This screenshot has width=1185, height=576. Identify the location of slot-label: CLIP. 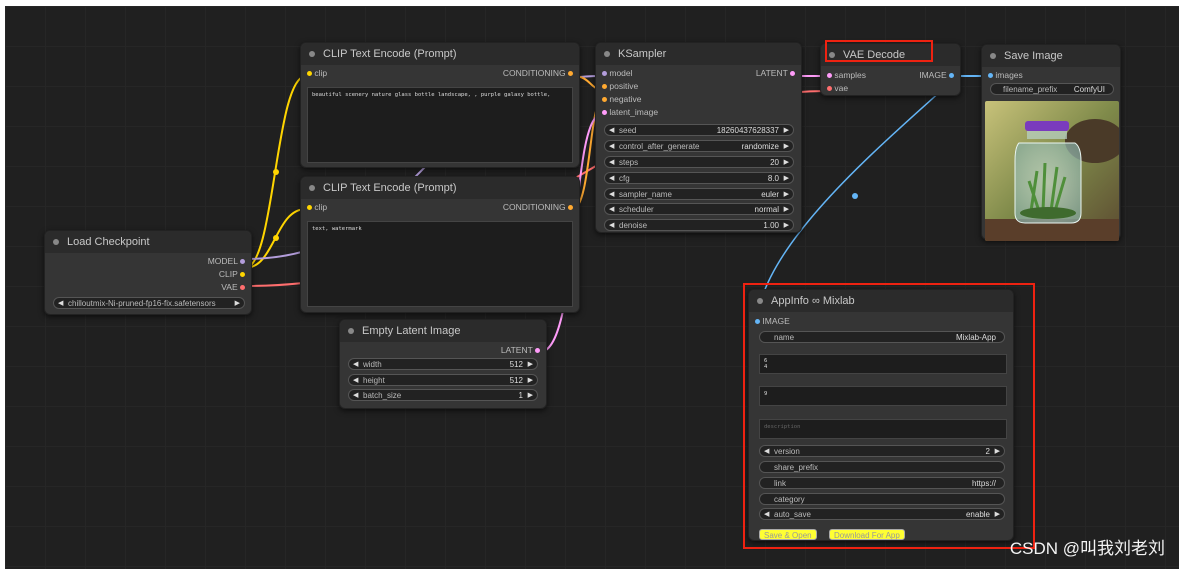
(228, 274).